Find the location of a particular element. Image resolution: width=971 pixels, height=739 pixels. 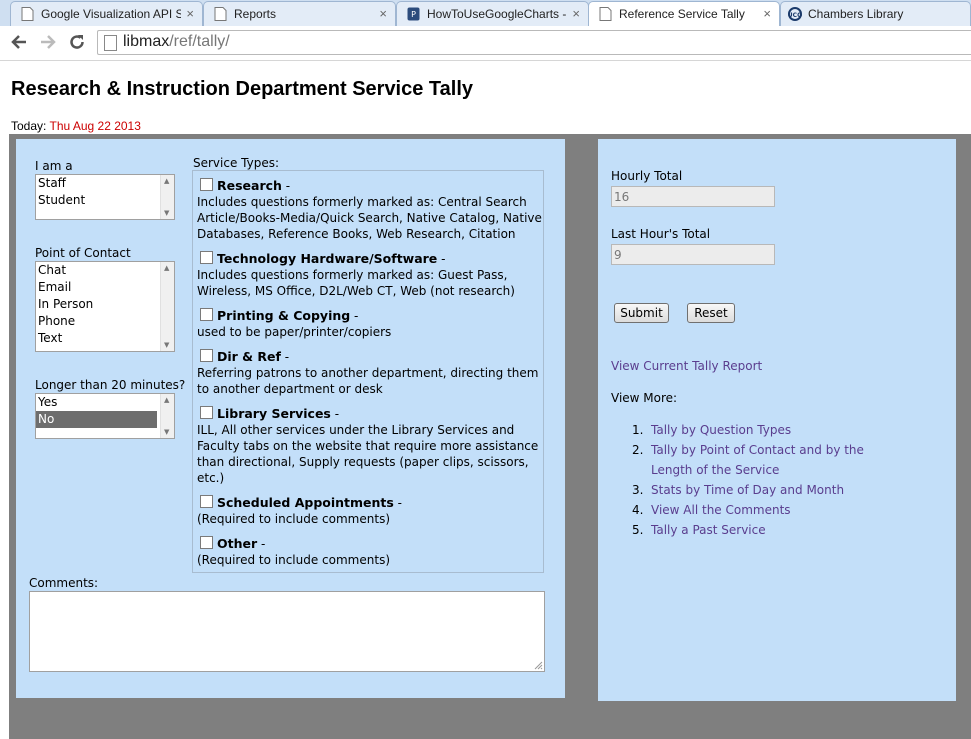

role-option: Student is located at coordinates (96, 200).